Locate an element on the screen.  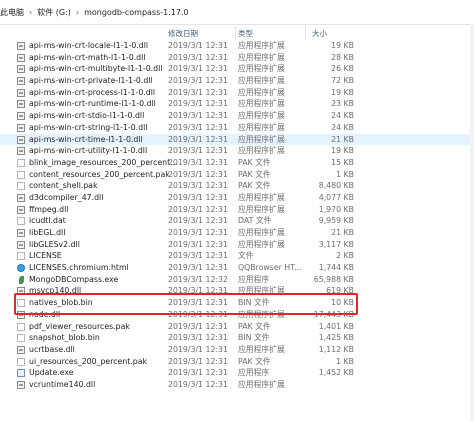
file-row: LICENSE 2019/3/1 12:31 文件 2 KB is located at coordinates (237, 256).